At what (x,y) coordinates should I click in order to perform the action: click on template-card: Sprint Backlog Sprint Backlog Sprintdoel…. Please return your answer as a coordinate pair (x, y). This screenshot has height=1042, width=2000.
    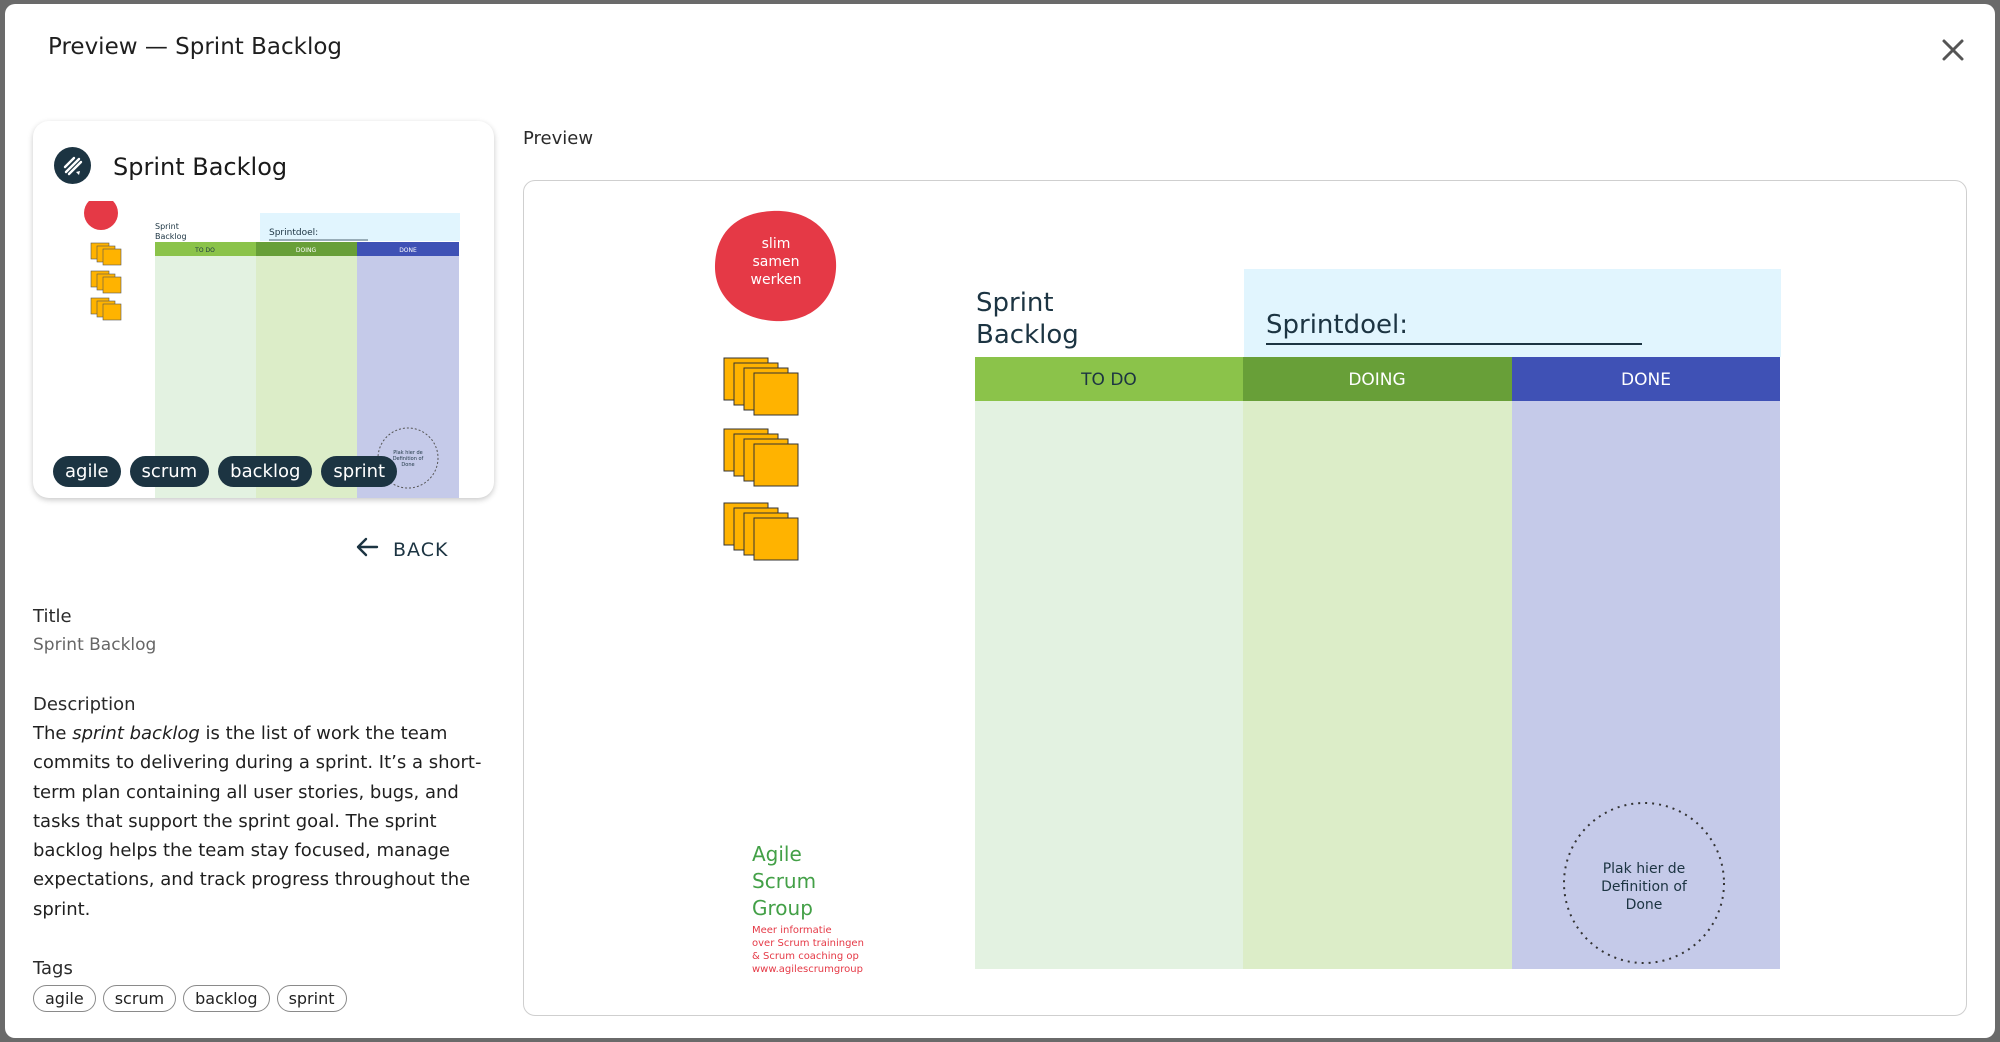
    Looking at the image, I should click on (263, 309).